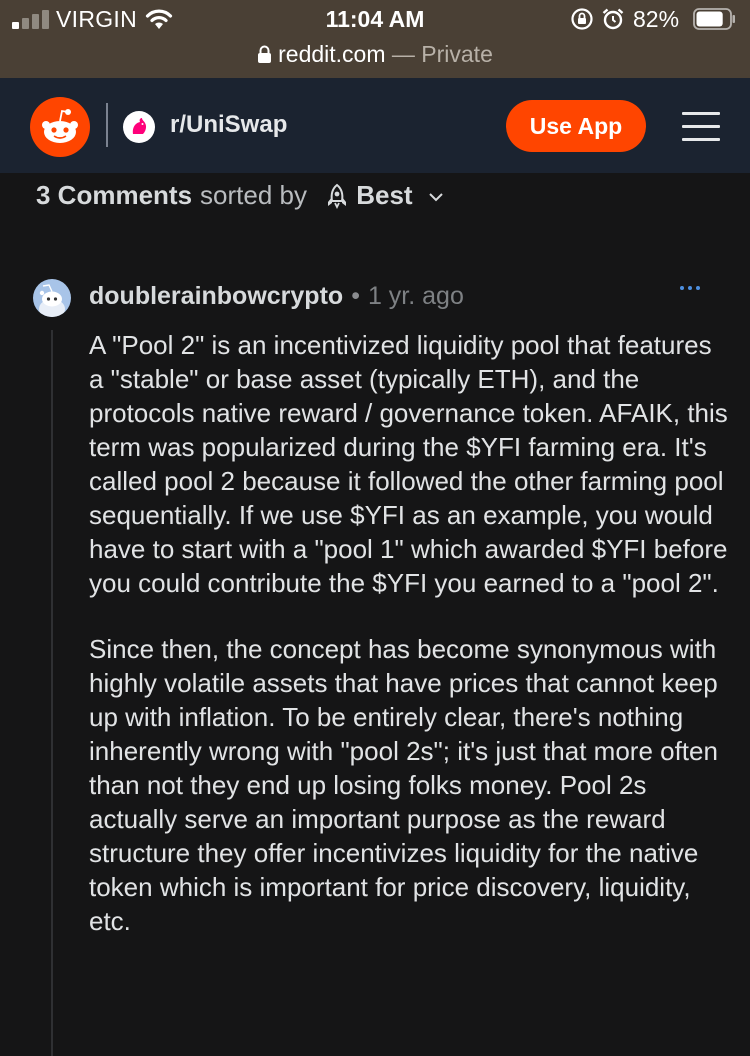 The width and height of the screenshot is (750, 1056). Describe the element at coordinates (332, 54) in the screenshot. I see `url-domain: reddit.com` at that location.